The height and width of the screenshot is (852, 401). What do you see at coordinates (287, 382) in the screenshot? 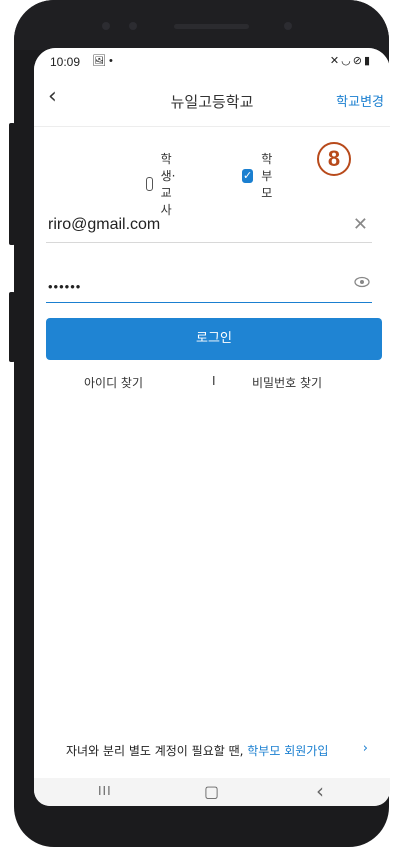
I see `find-password-link: 비밀번호 찾기` at bounding box center [287, 382].